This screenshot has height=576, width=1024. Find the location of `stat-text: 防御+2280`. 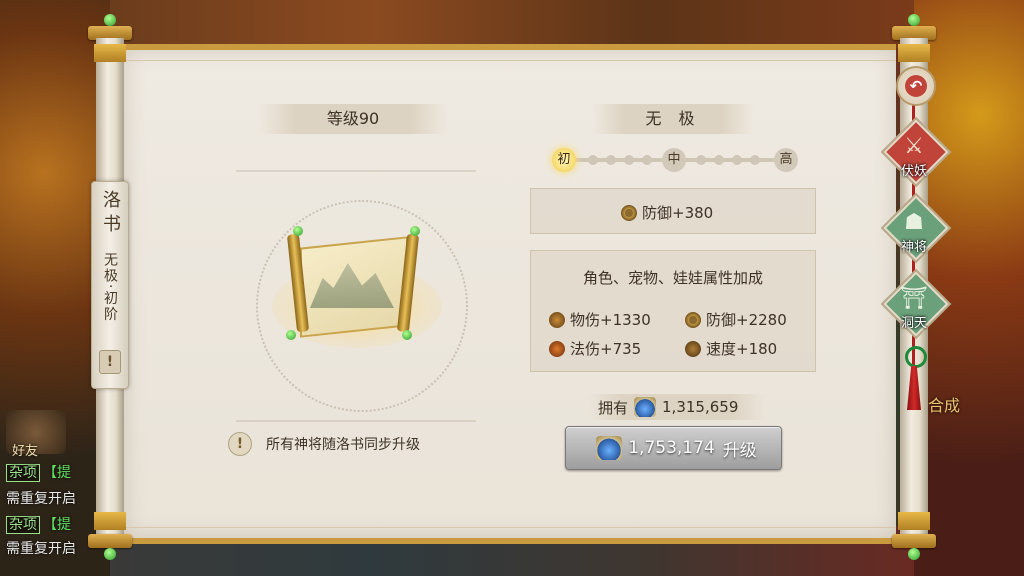

stat-text: 防御+2280 is located at coordinates (746, 320).